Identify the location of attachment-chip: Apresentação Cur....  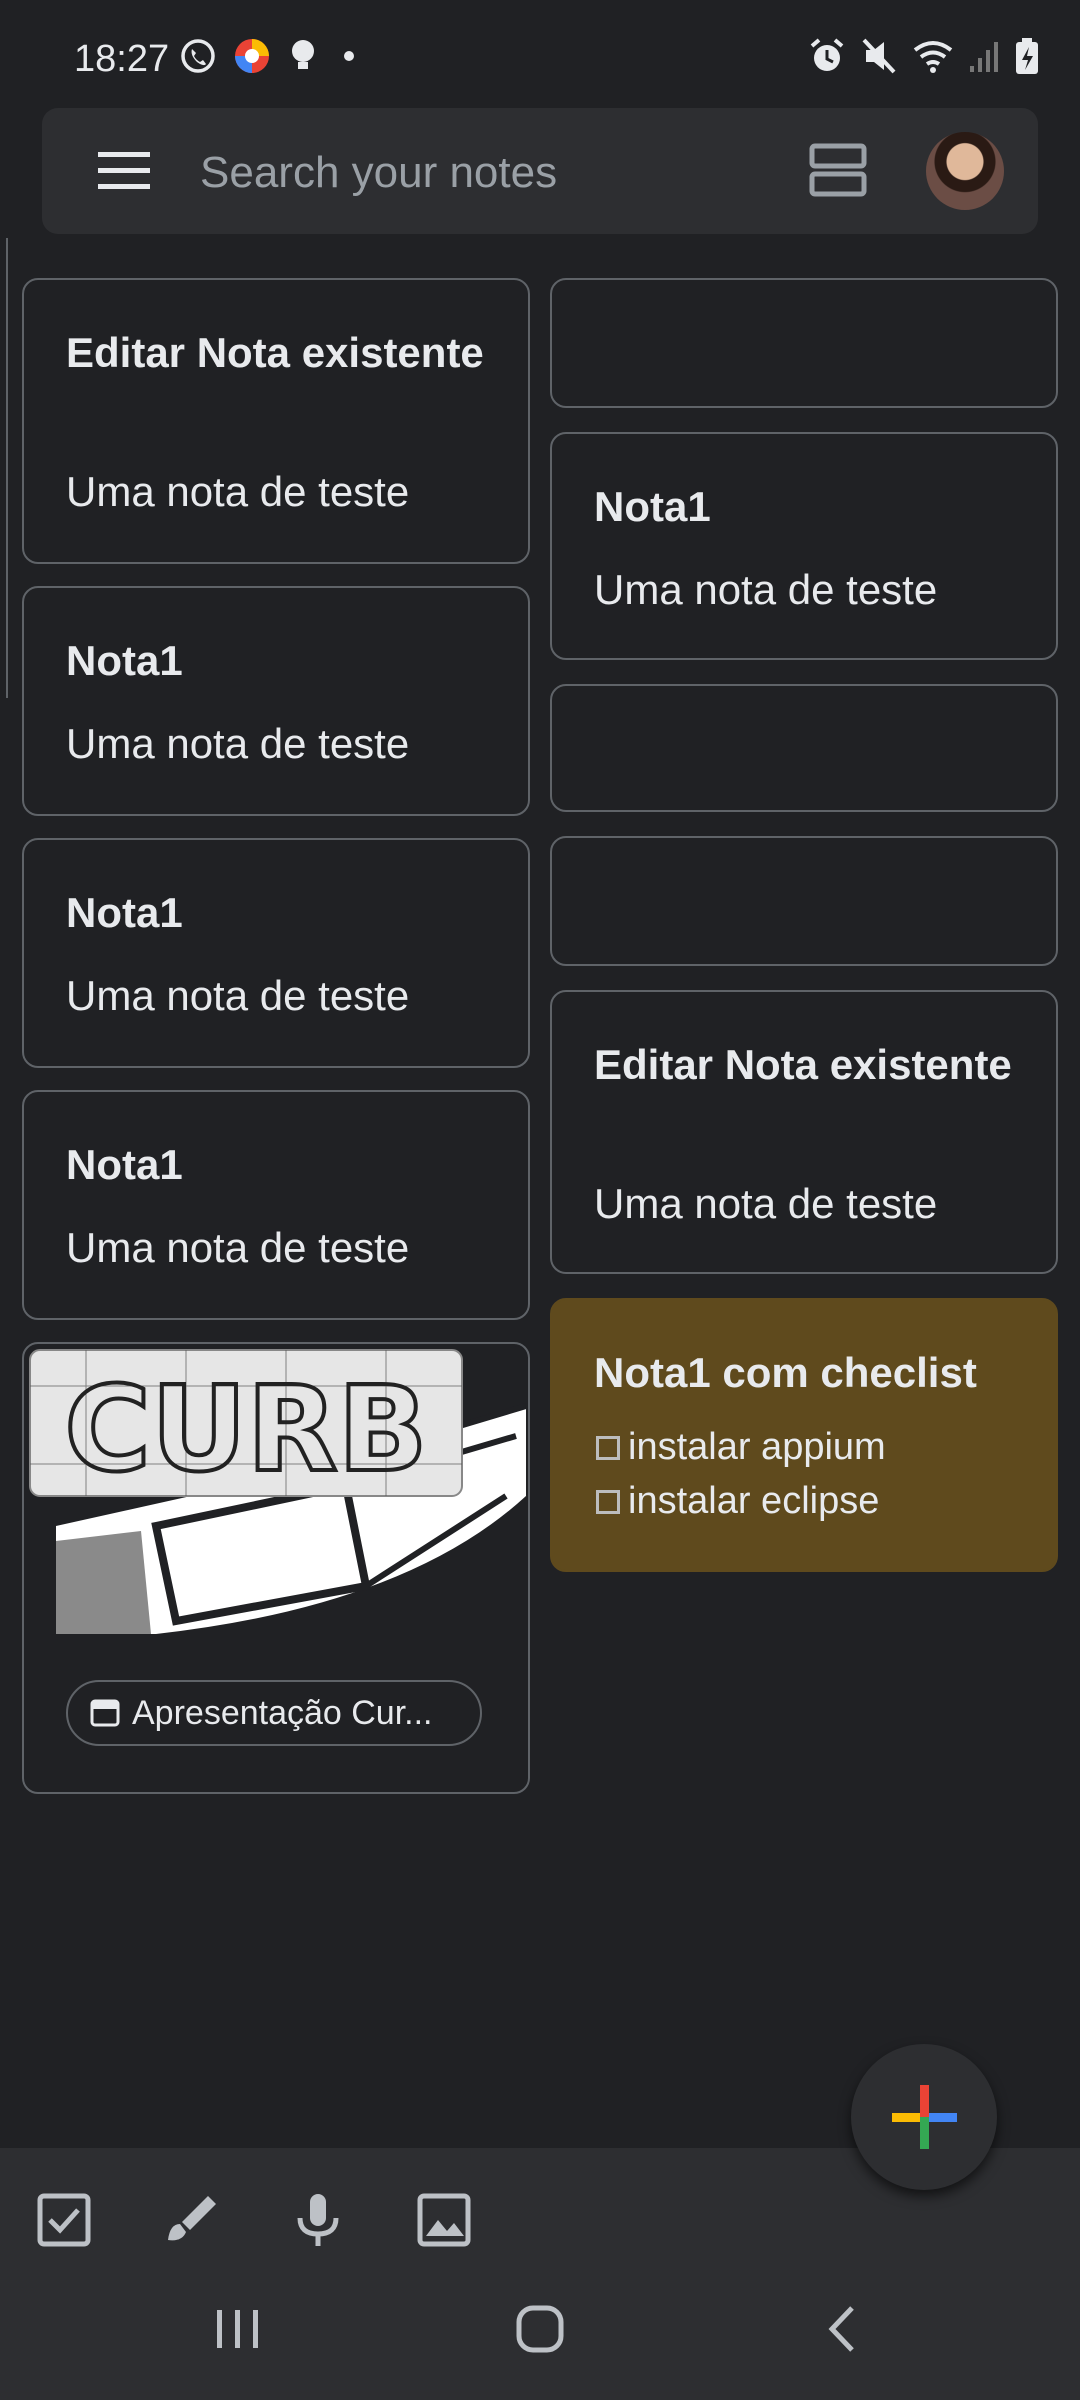
(274, 1713).